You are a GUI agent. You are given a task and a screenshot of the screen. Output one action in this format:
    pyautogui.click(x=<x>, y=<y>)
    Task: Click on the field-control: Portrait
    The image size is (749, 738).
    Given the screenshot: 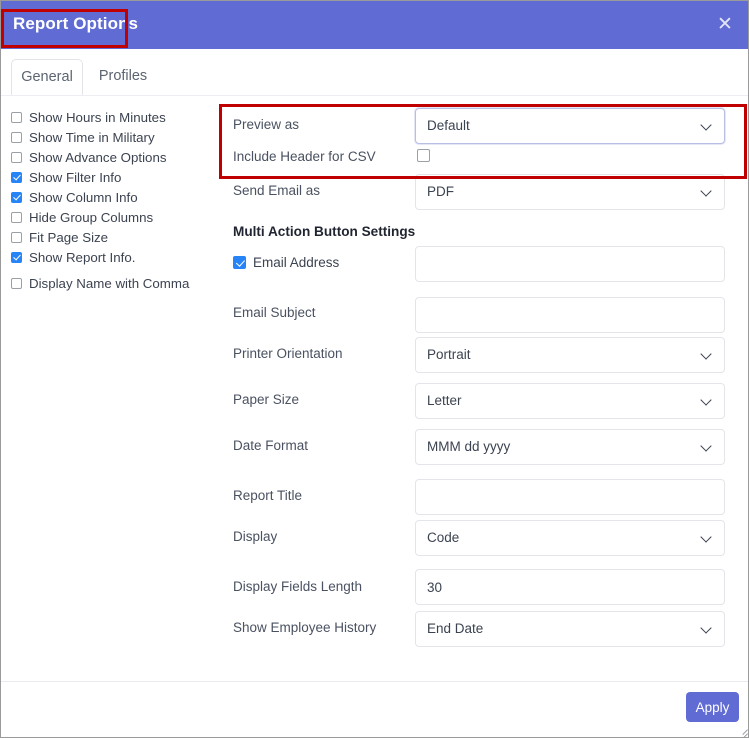 What is the action you would take?
    pyautogui.click(x=570, y=355)
    